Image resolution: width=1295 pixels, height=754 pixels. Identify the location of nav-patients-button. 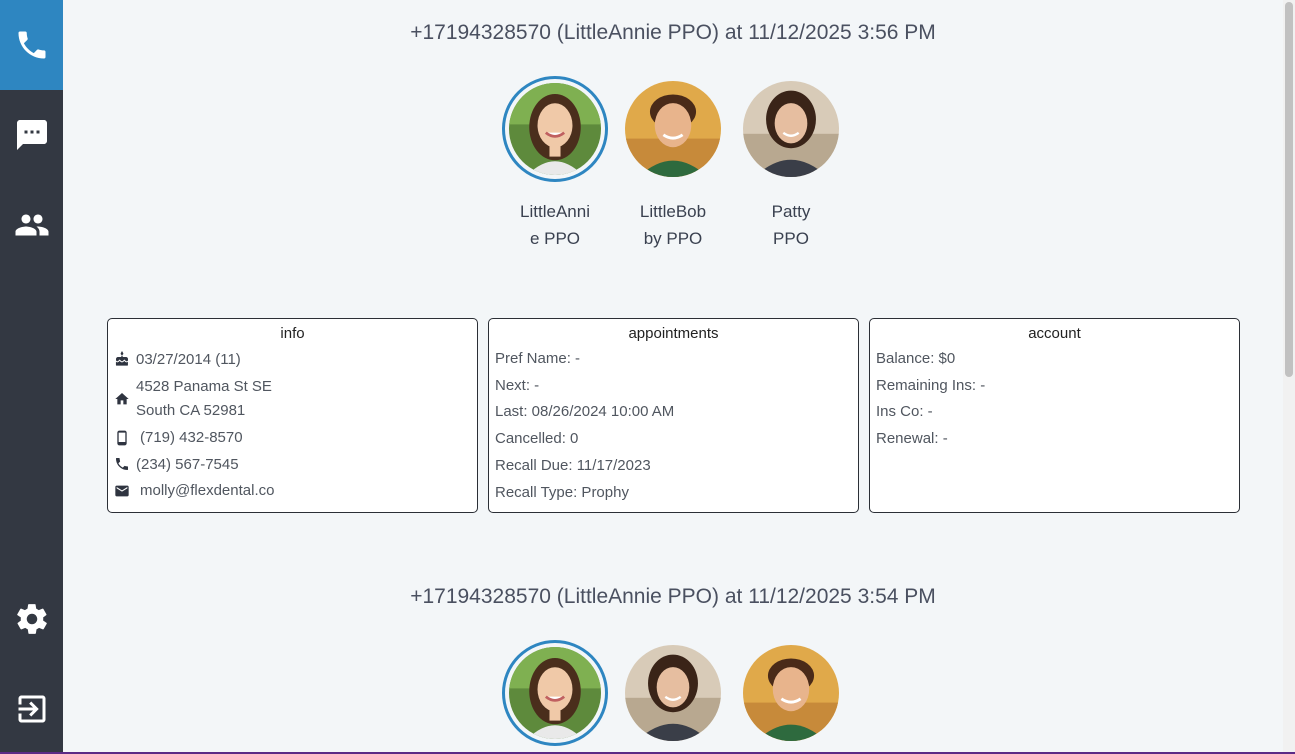
(31, 225).